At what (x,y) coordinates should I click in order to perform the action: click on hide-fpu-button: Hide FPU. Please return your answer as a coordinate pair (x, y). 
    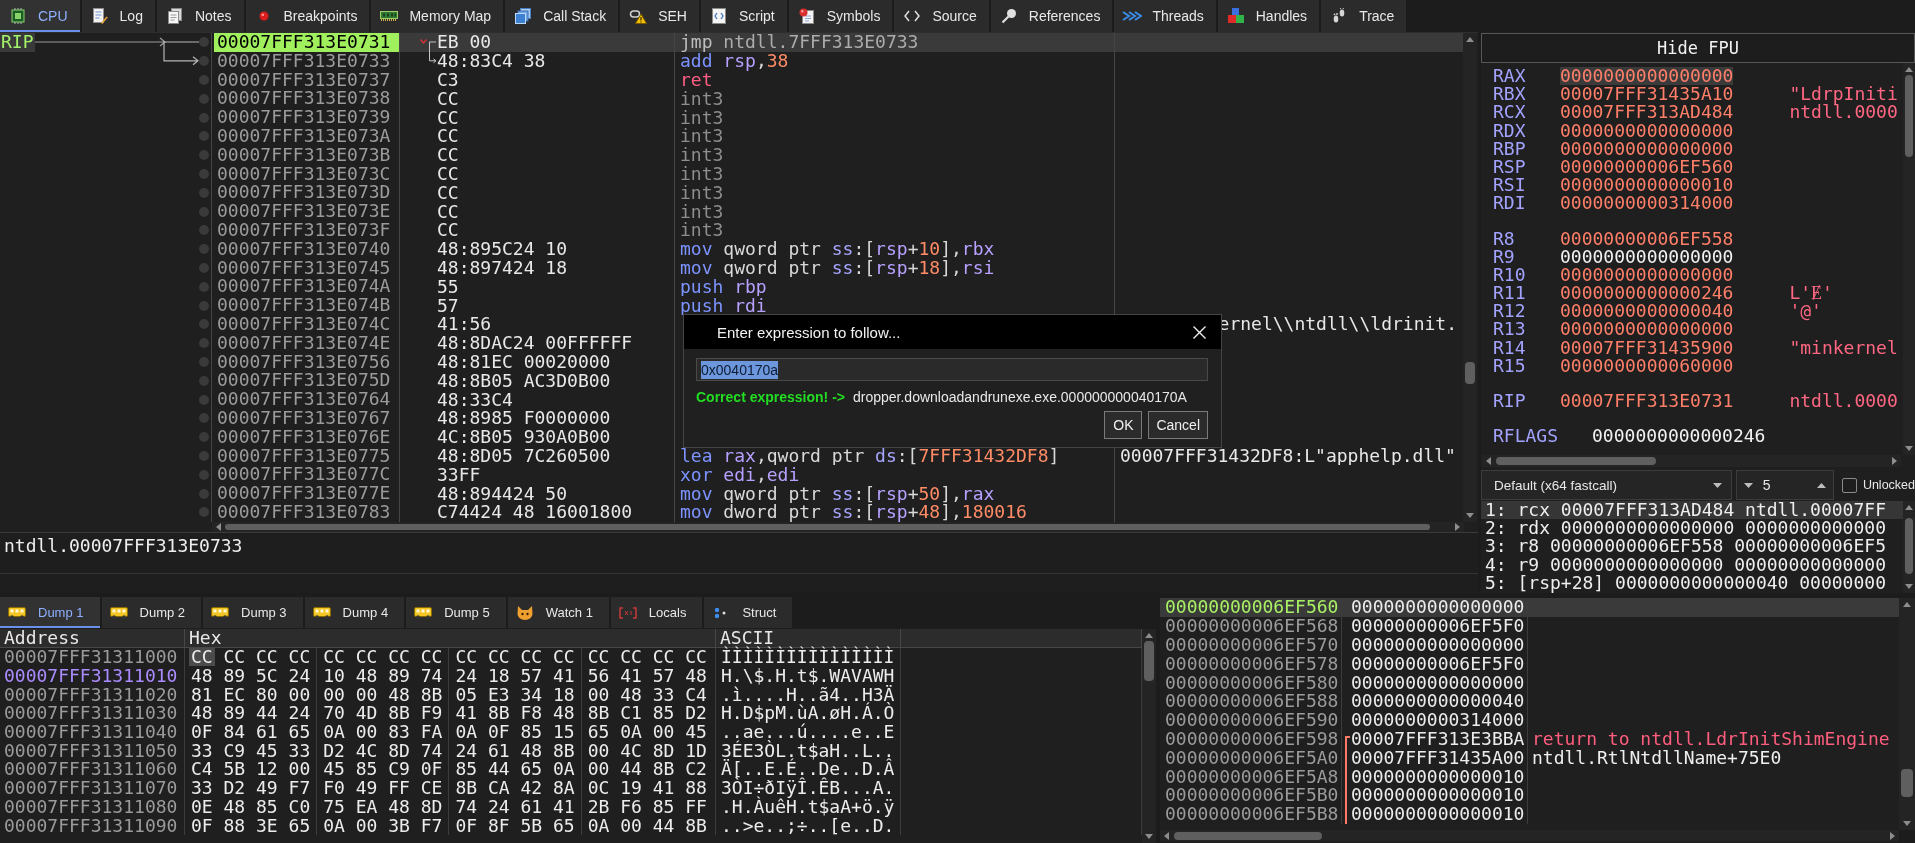
    Looking at the image, I should click on (1698, 48).